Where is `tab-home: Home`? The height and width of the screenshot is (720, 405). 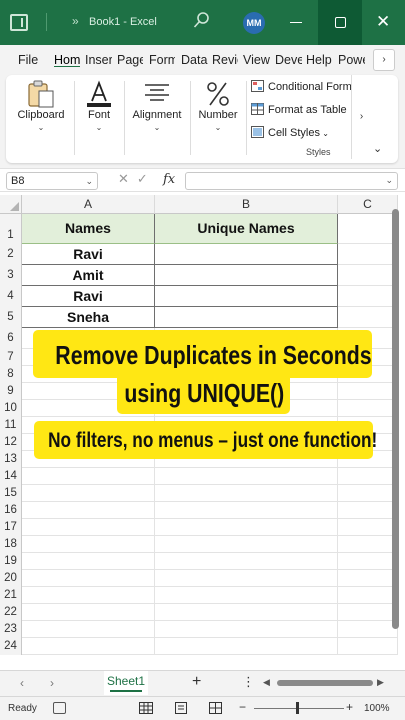
tab-home: Home is located at coordinates (67, 60).